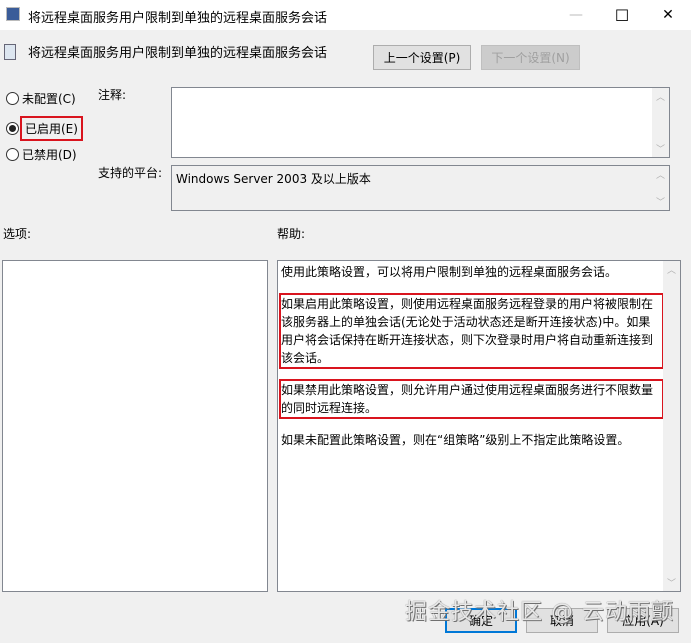 This screenshot has height=643, width=691. What do you see at coordinates (668, 15) in the screenshot?
I see `close-button: ✕` at bounding box center [668, 15].